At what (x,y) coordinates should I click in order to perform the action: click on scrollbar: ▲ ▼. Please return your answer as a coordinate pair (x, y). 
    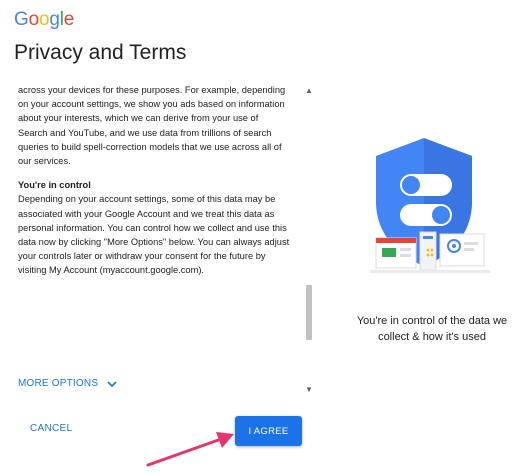
    Looking at the image, I should click on (309, 241).